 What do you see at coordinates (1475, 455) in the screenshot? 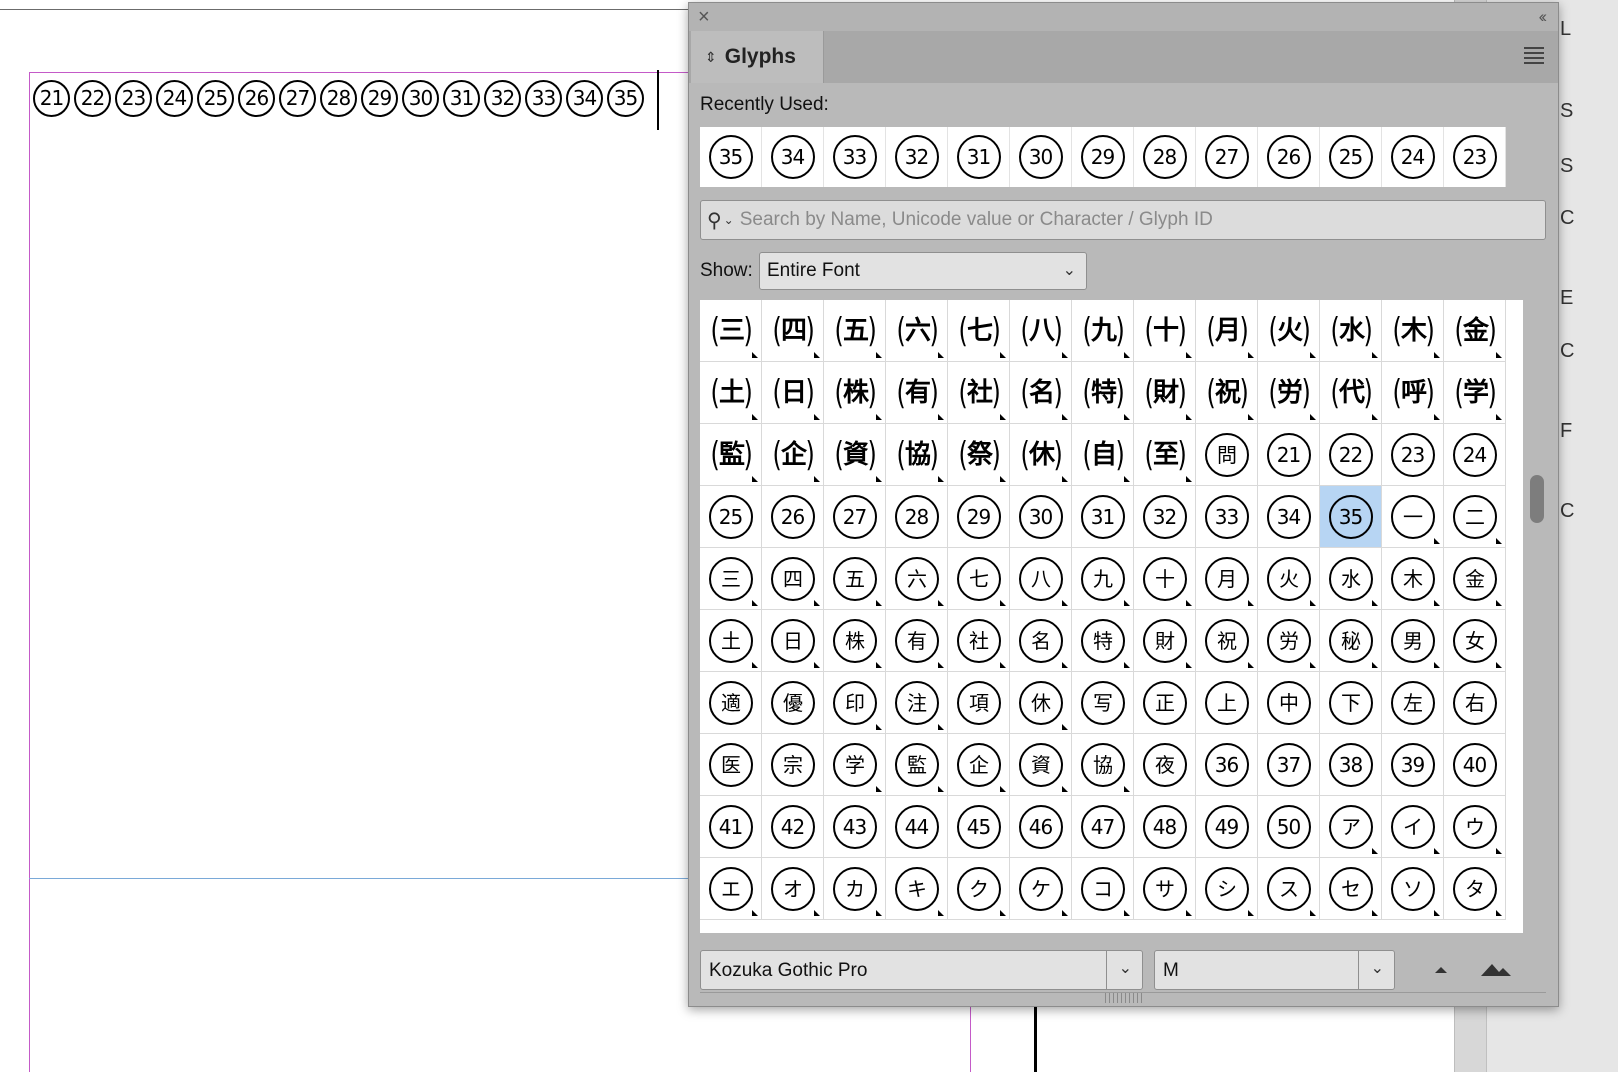
I see `glyph-cell: 24` at bounding box center [1475, 455].